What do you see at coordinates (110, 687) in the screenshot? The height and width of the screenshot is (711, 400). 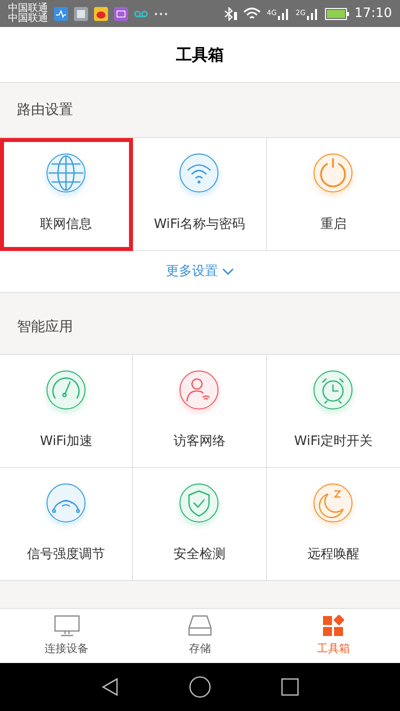 I see `back-icon` at bounding box center [110, 687].